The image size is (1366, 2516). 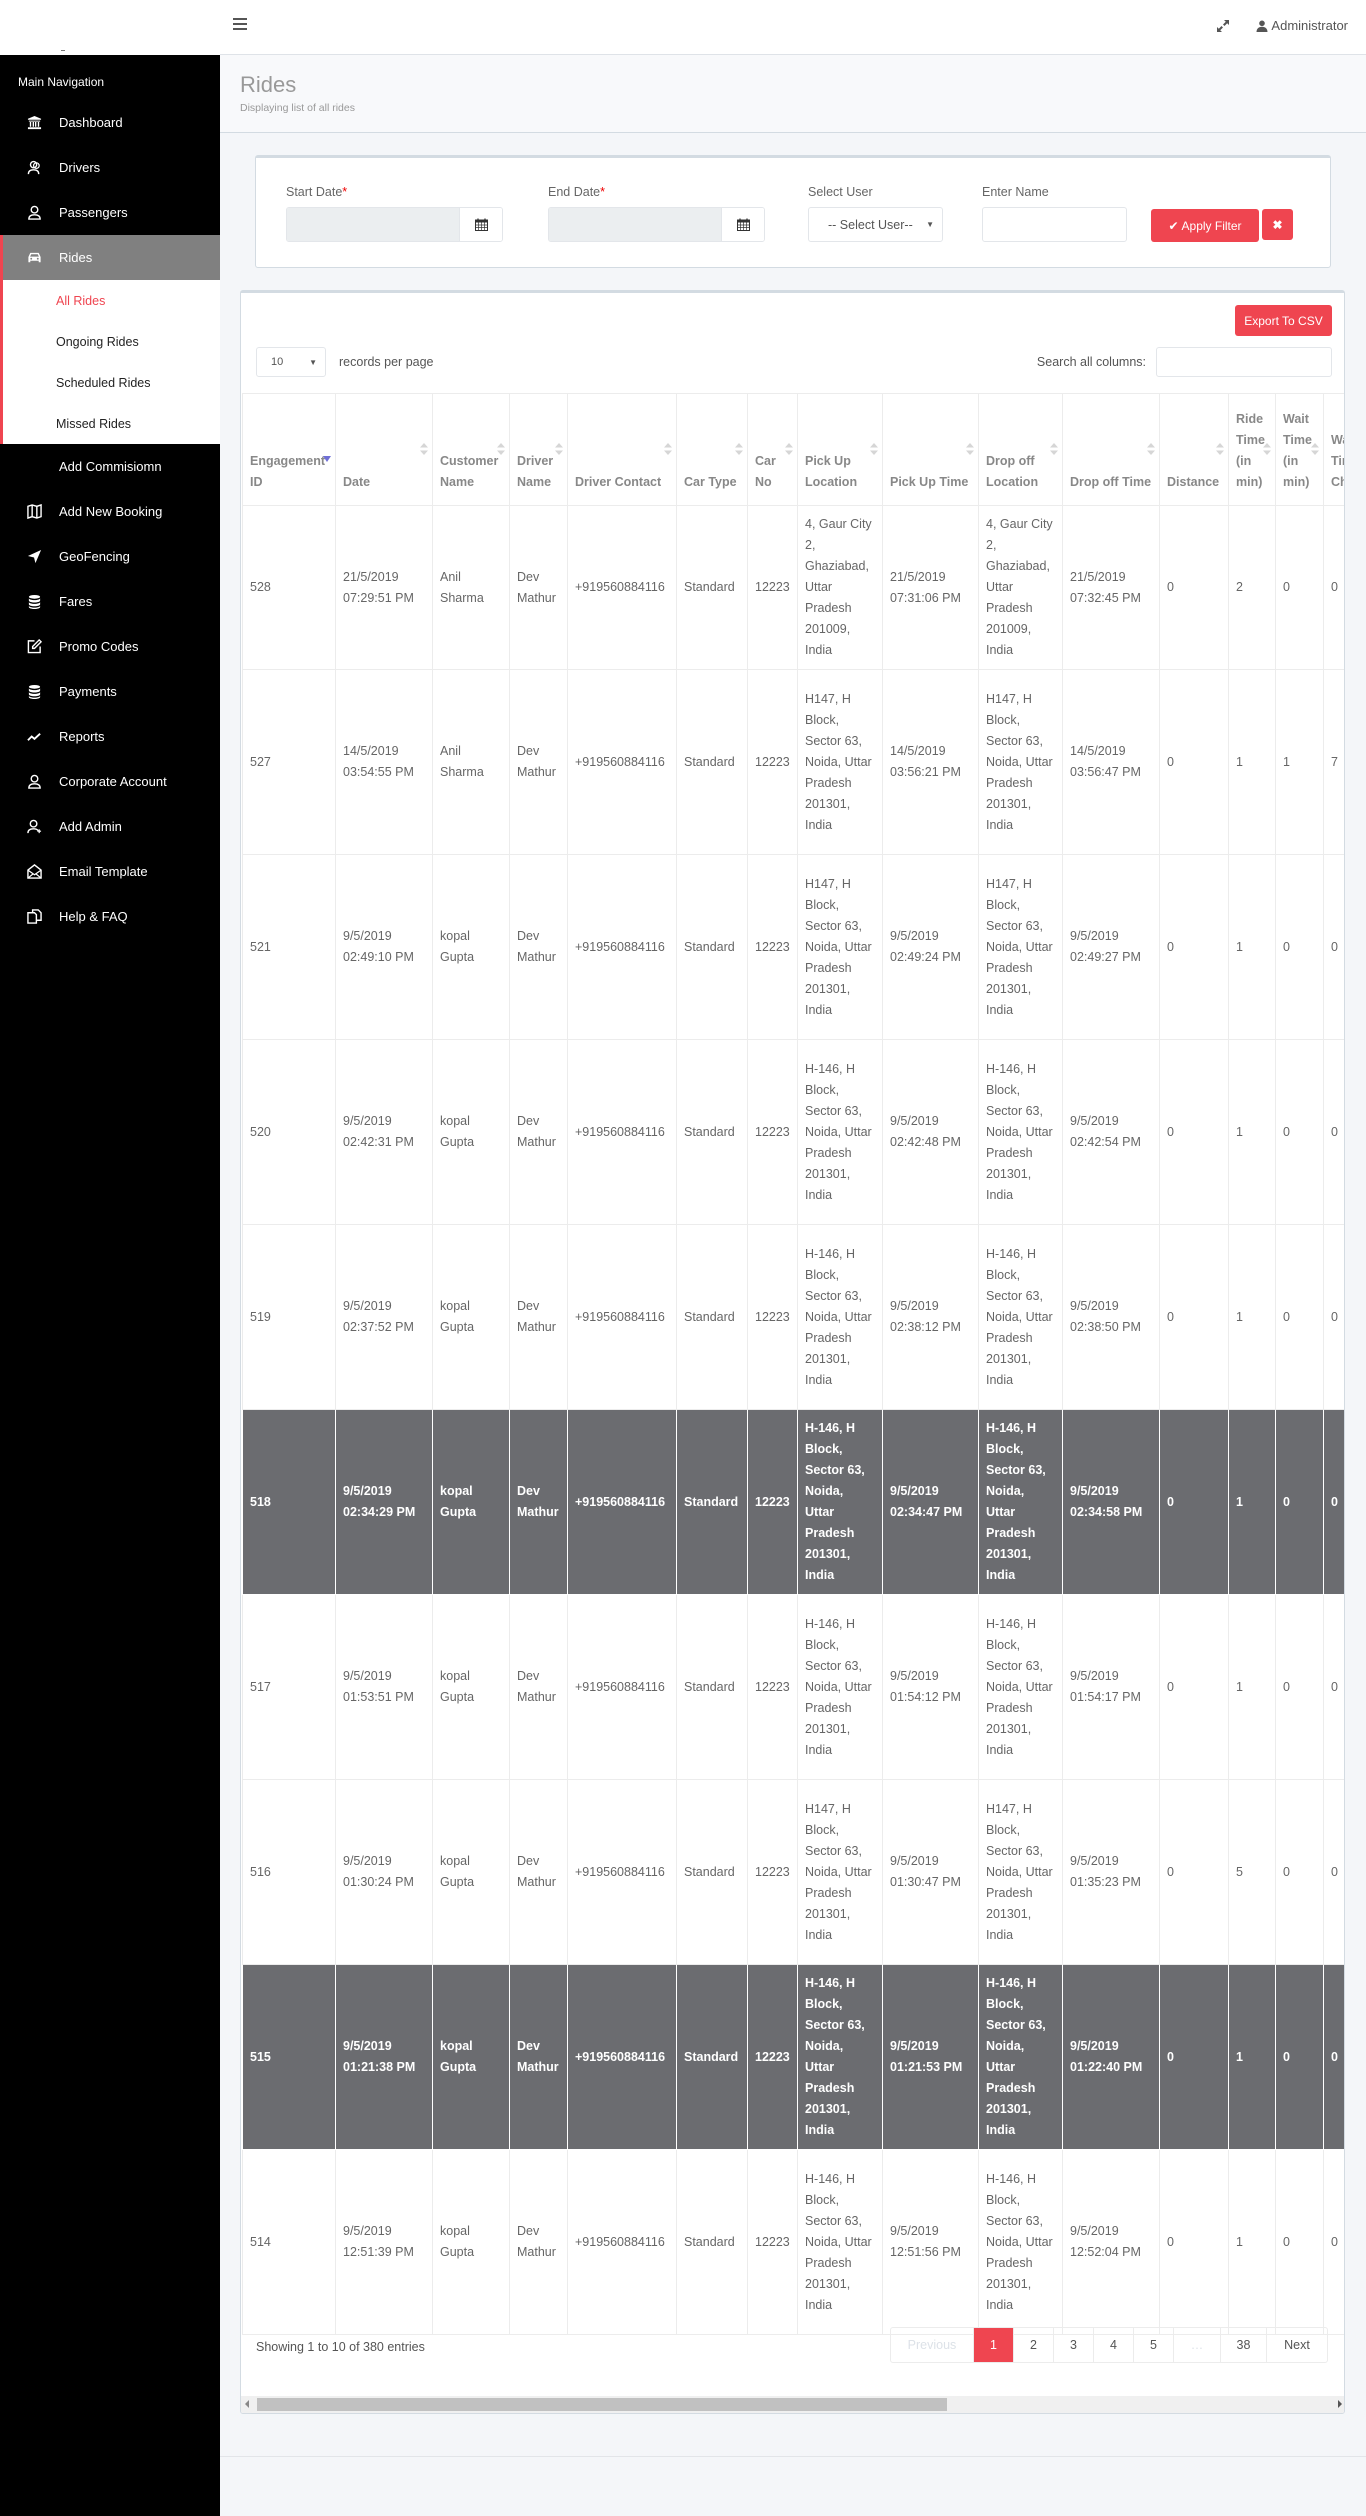 I want to click on sidebar-item-add-commission: Add Commisiomn, so click(x=110, y=466).